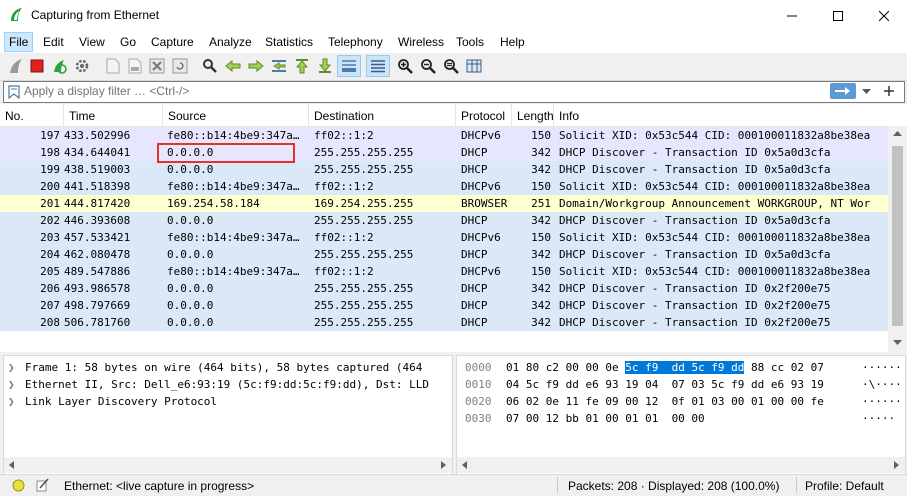 This screenshot has height=496, width=907. I want to click on restart-capture-button, so click(59, 66).